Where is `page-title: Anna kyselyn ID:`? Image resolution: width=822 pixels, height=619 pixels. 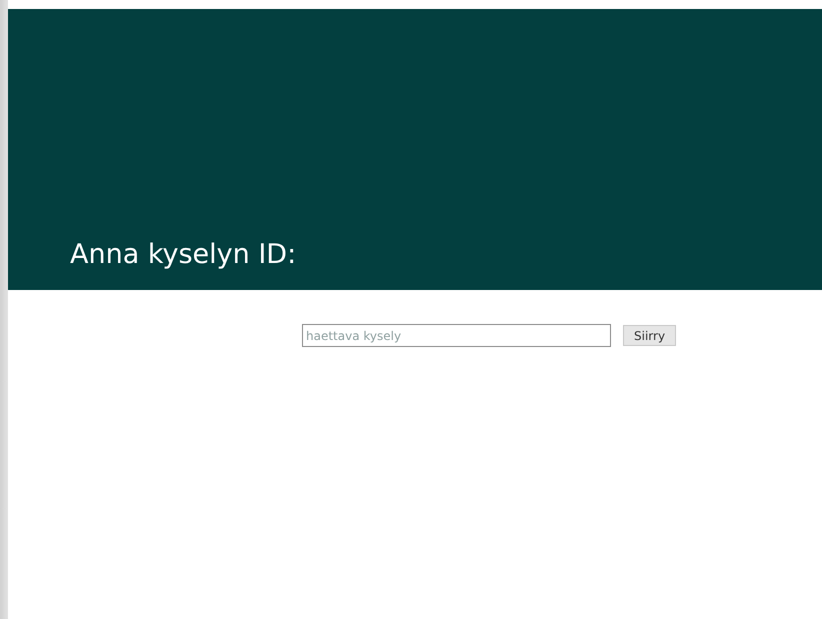
page-title: Anna kyselyn ID: is located at coordinates (183, 255).